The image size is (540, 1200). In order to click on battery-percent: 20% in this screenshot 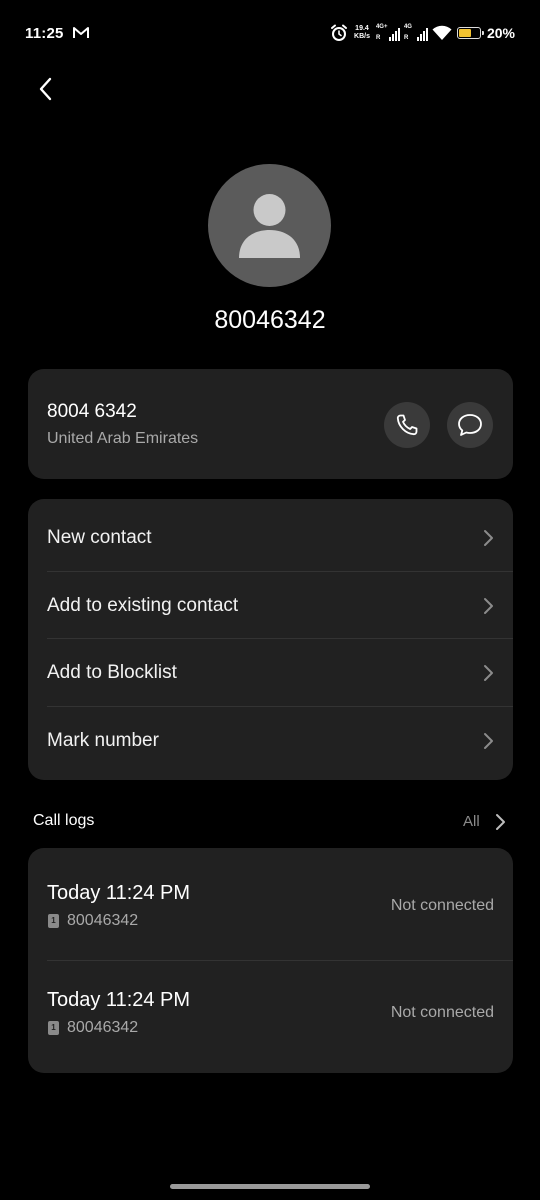, I will do `click(500, 33)`.